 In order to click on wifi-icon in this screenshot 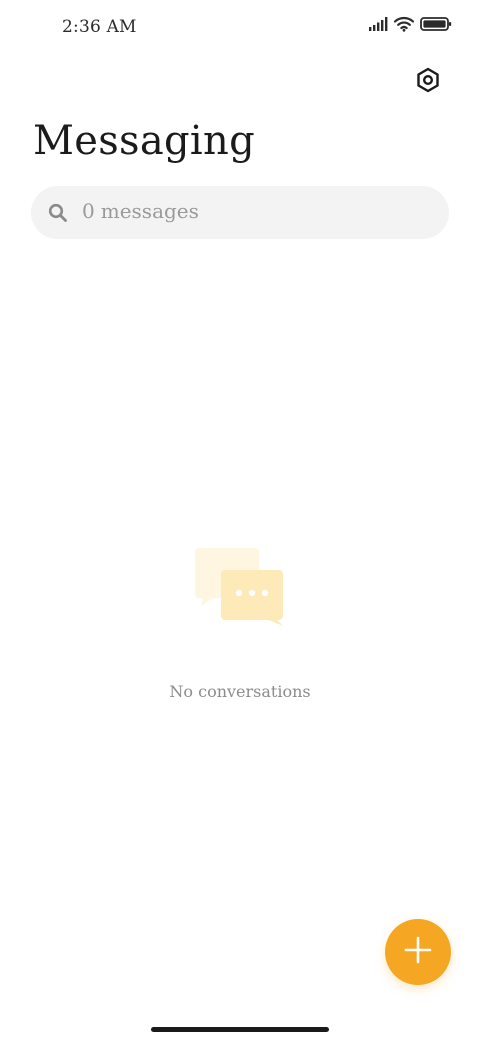, I will do `click(404, 24)`.